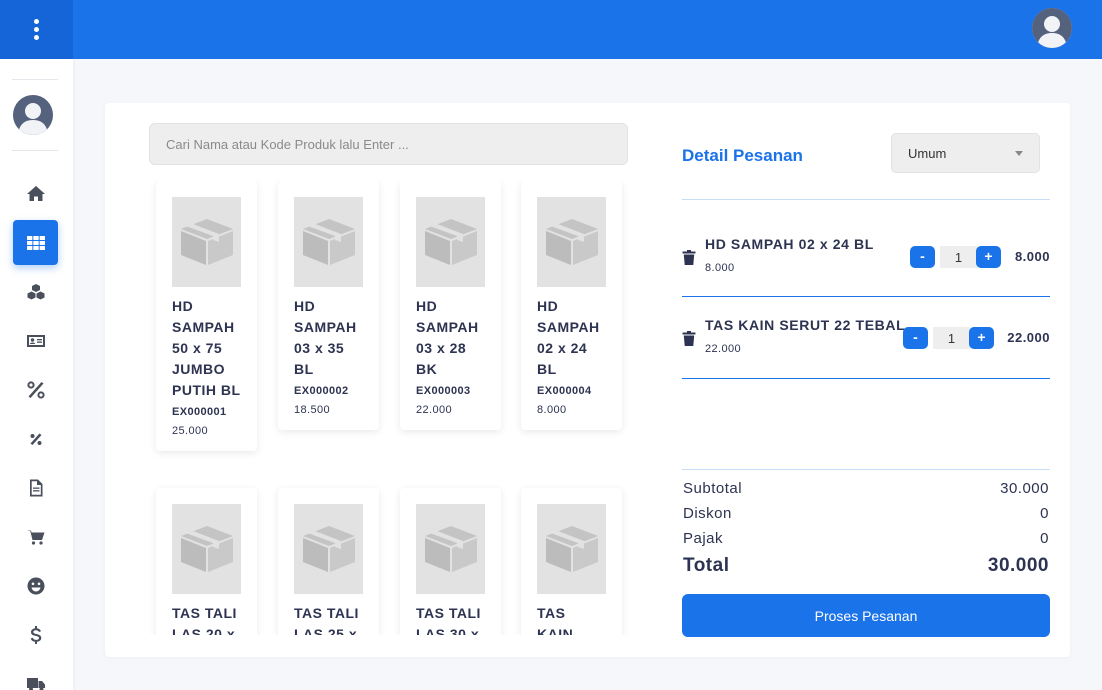 This screenshot has height=690, width=1102. What do you see at coordinates (388, 144) in the screenshot?
I see `search-input` at bounding box center [388, 144].